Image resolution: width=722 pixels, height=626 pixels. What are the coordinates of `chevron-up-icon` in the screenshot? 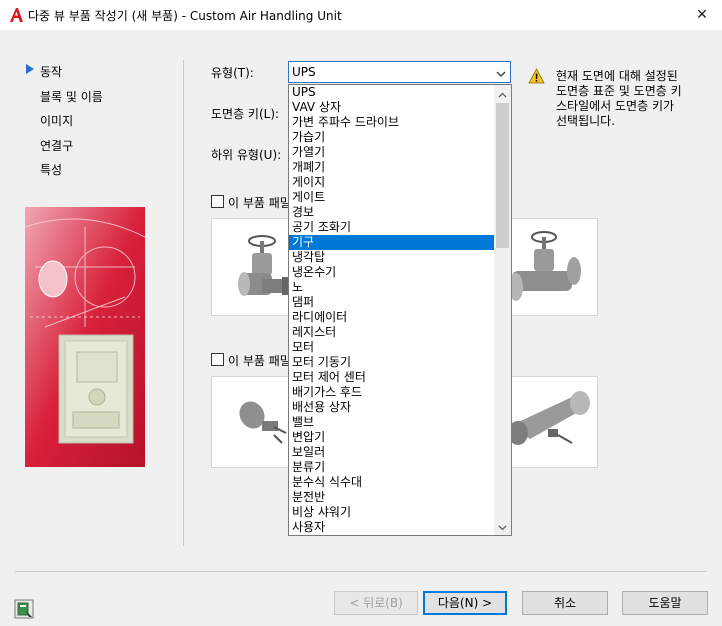 It's located at (502, 94).